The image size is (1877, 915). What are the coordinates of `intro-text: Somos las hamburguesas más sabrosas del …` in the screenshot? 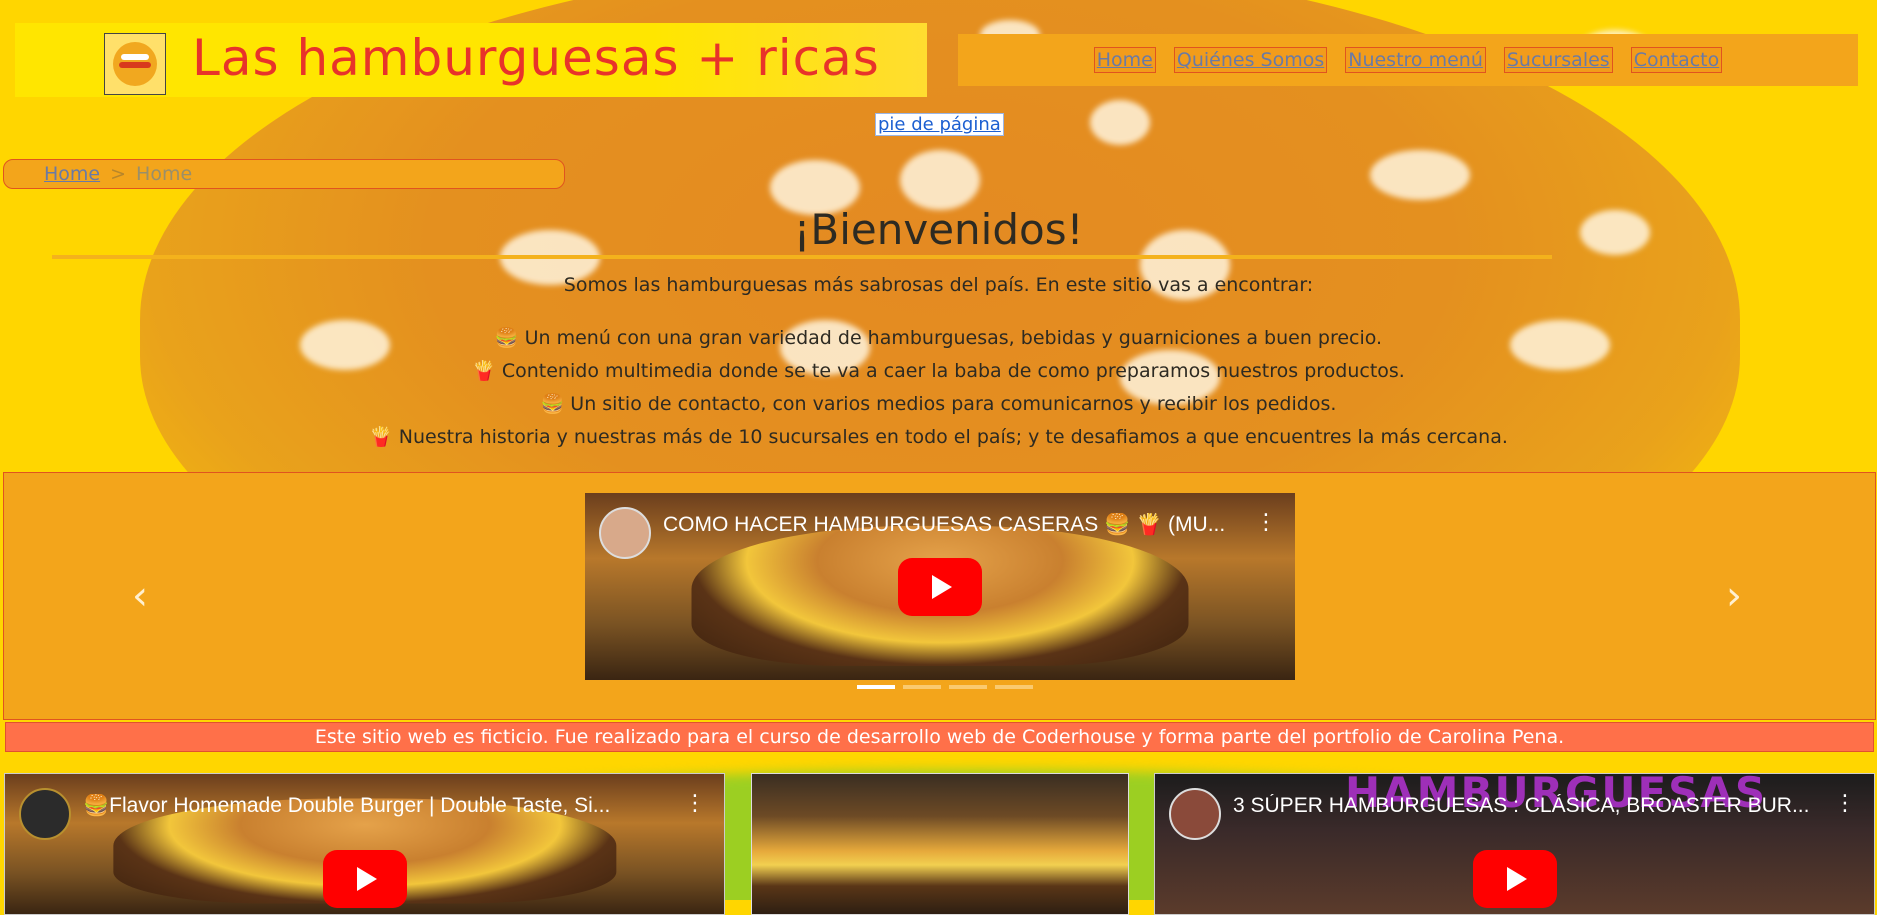 It's located at (938, 285).